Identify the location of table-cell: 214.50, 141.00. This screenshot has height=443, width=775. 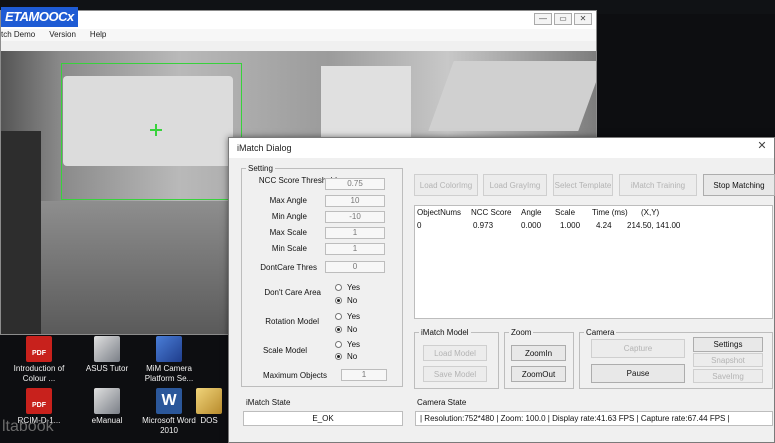
(654, 225).